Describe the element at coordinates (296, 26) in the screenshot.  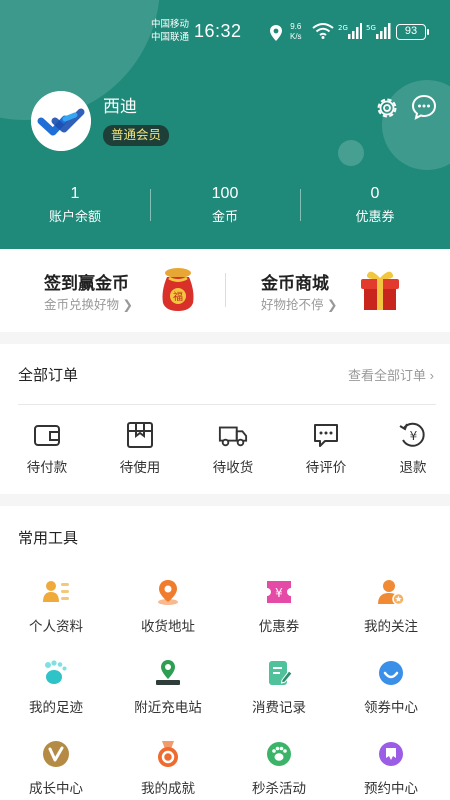
I see `speed-value: 9.6` at that location.